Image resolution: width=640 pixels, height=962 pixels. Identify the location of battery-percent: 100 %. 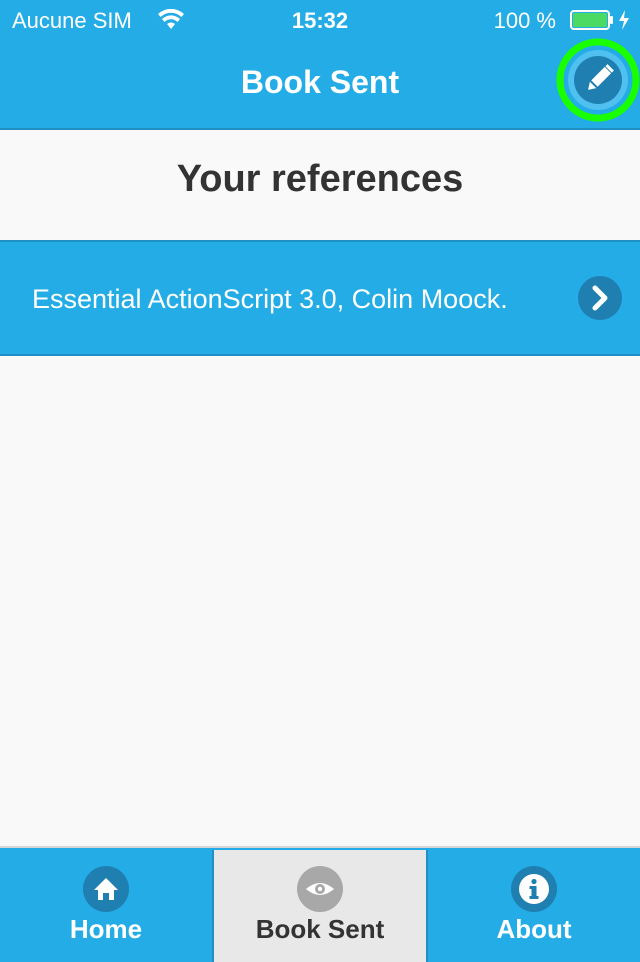
(524, 20).